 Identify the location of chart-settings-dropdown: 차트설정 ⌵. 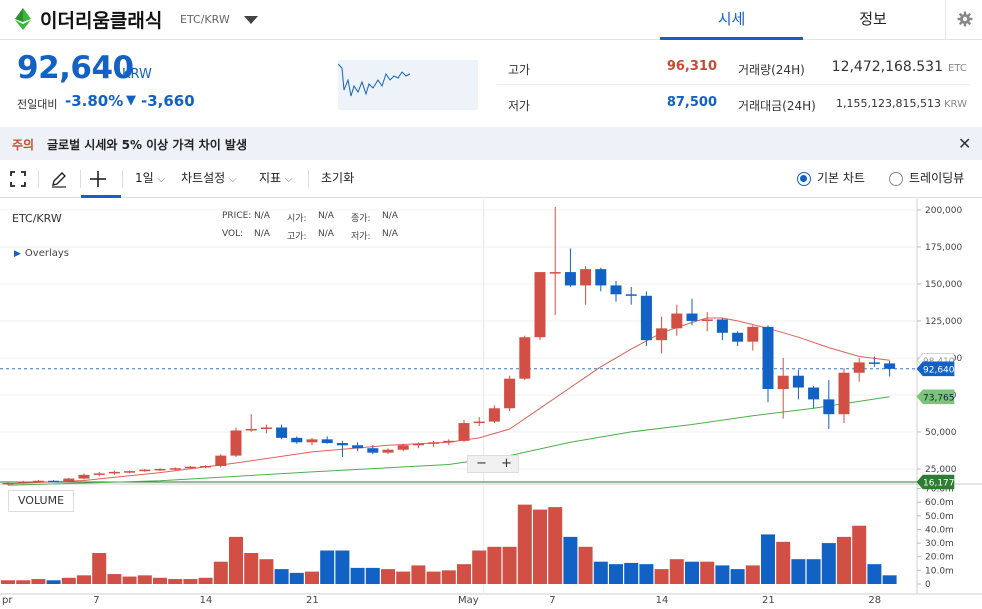
(209, 179).